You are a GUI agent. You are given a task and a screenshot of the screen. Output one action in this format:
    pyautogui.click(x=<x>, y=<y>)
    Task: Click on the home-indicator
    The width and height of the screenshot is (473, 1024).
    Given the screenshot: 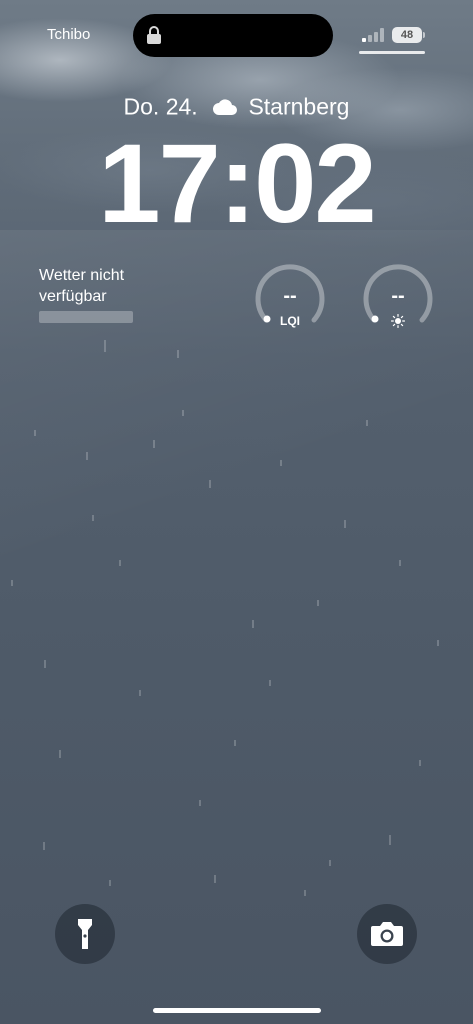 What is the action you would take?
    pyautogui.click(x=237, y=1010)
    